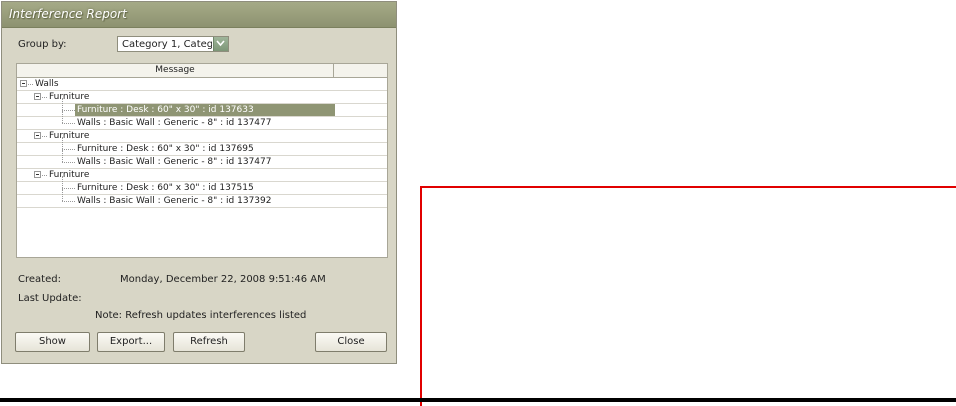 The image size is (956, 406). Describe the element at coordinates (360, 70) in the screenshot. I see `column-header-empty` at that location.